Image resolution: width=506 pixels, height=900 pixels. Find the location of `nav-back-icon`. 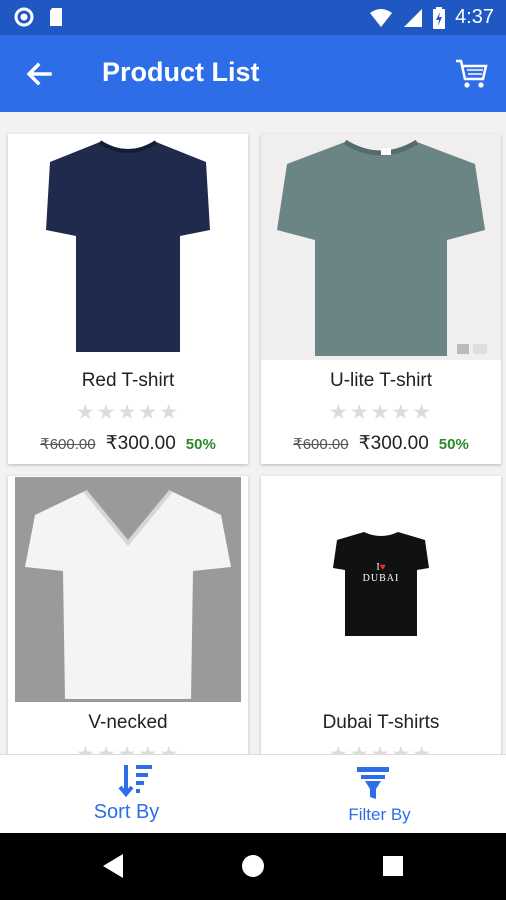

nav-back-icon is located at coordinates (113, 866).